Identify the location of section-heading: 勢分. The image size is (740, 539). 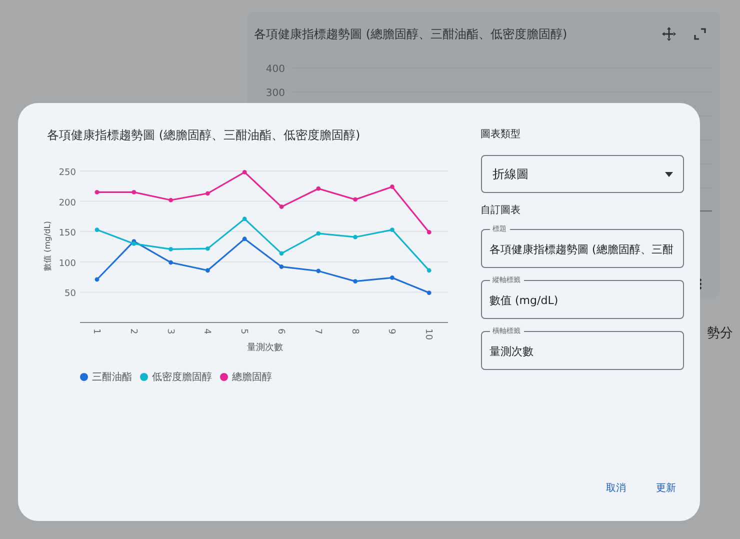
(720, 333).